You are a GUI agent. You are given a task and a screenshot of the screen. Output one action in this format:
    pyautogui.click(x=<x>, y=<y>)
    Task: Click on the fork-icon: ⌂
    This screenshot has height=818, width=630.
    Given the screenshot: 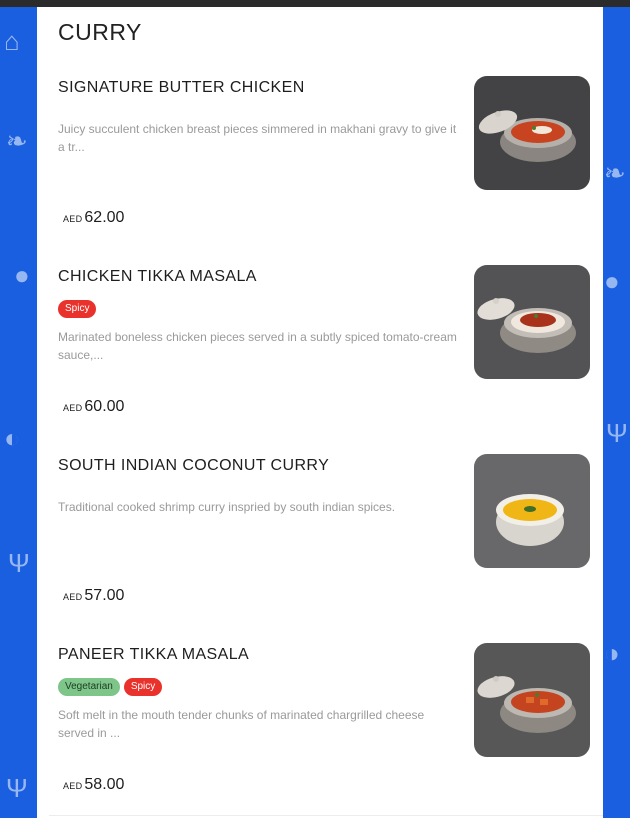 What is the action you would take?
    pyautogui.click(x=12, y=41)
    